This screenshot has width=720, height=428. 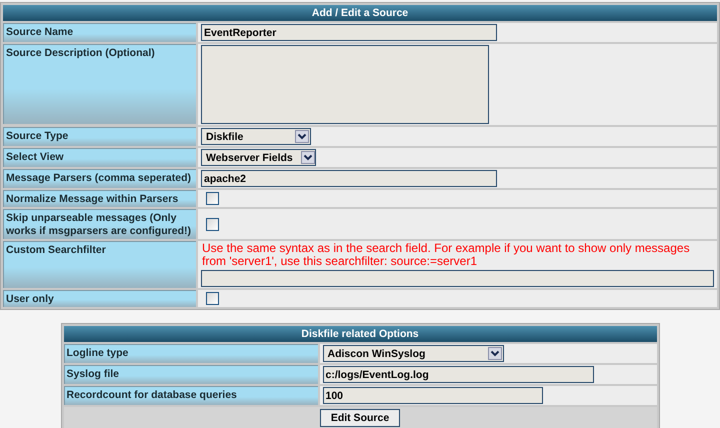 What do you see at coordinates (191, 395) in the screenshot?
I see `field-label: Recordcount for database queries` at bounding box center [191, 395].